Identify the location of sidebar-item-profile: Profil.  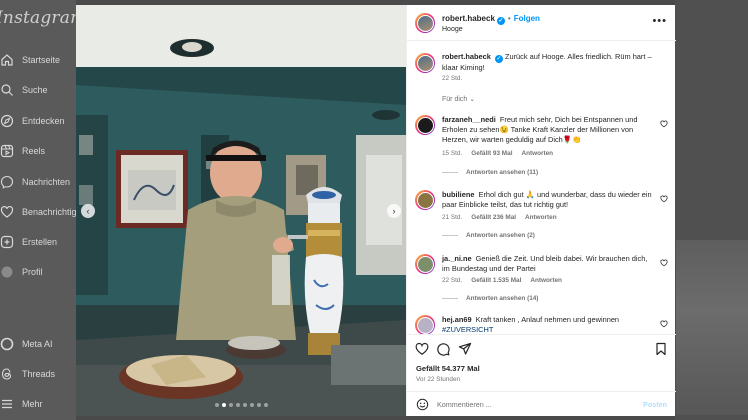
(21, 272).